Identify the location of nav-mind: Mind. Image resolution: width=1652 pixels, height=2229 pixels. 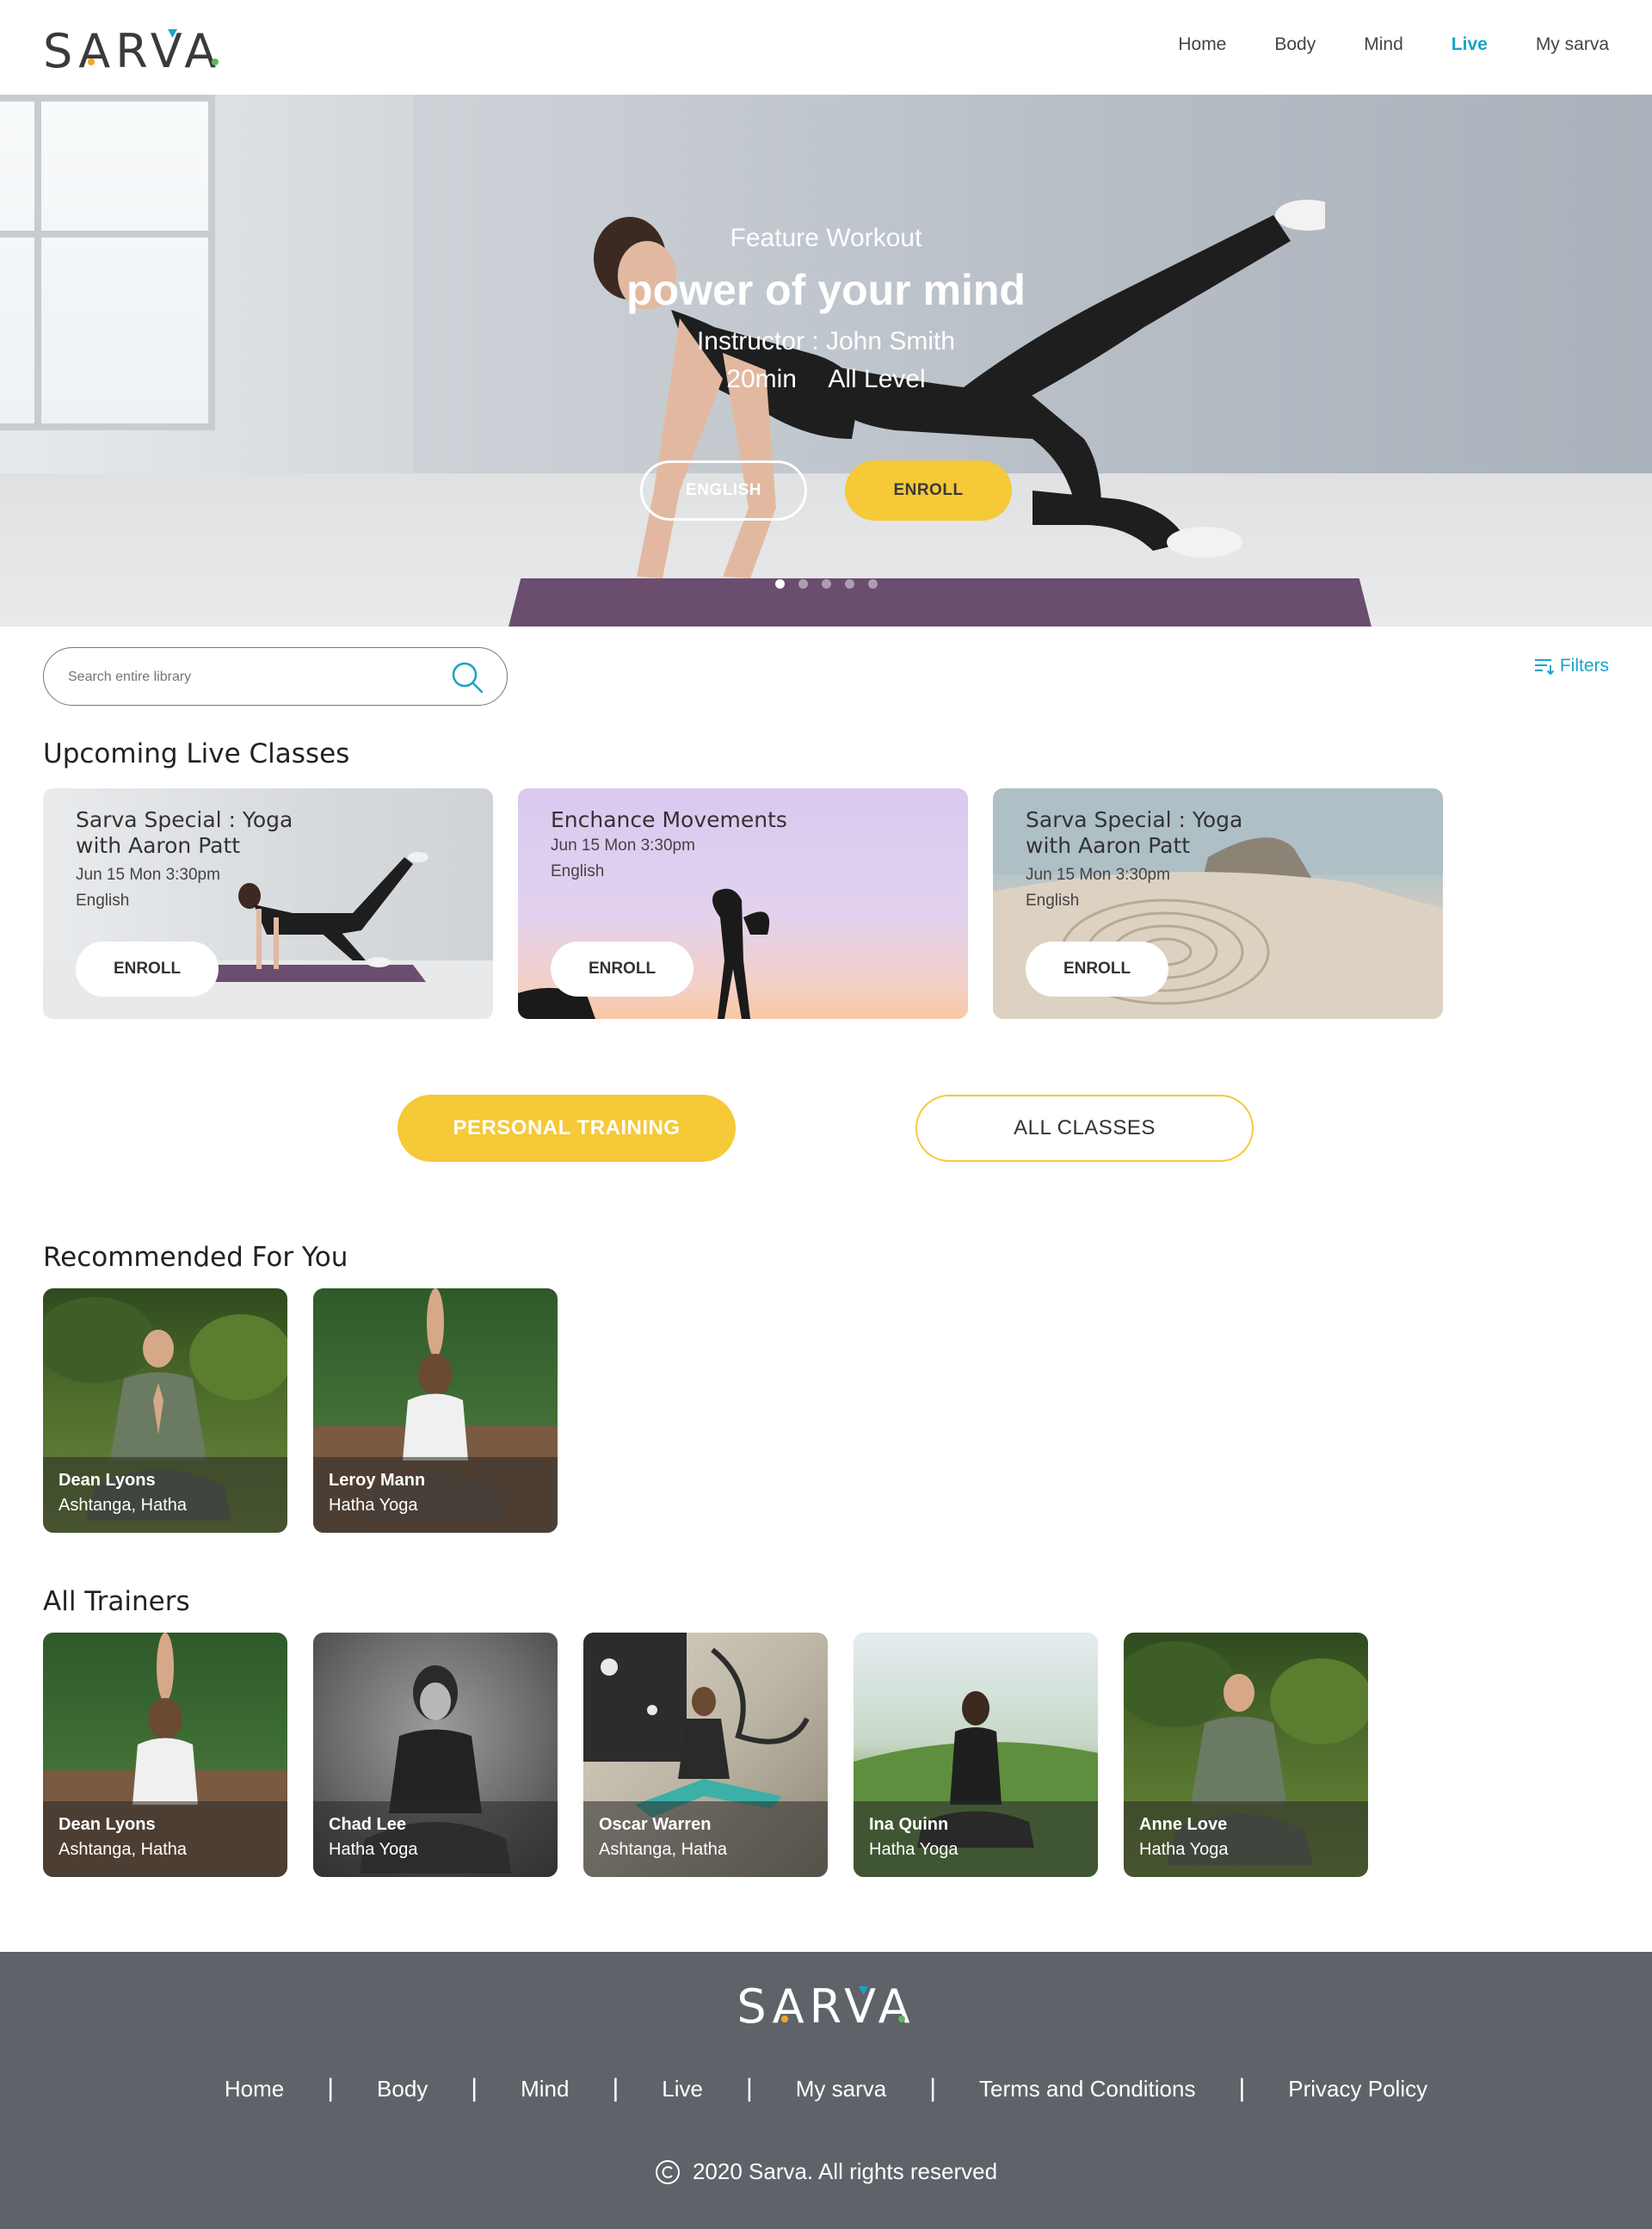
(1383, 44).